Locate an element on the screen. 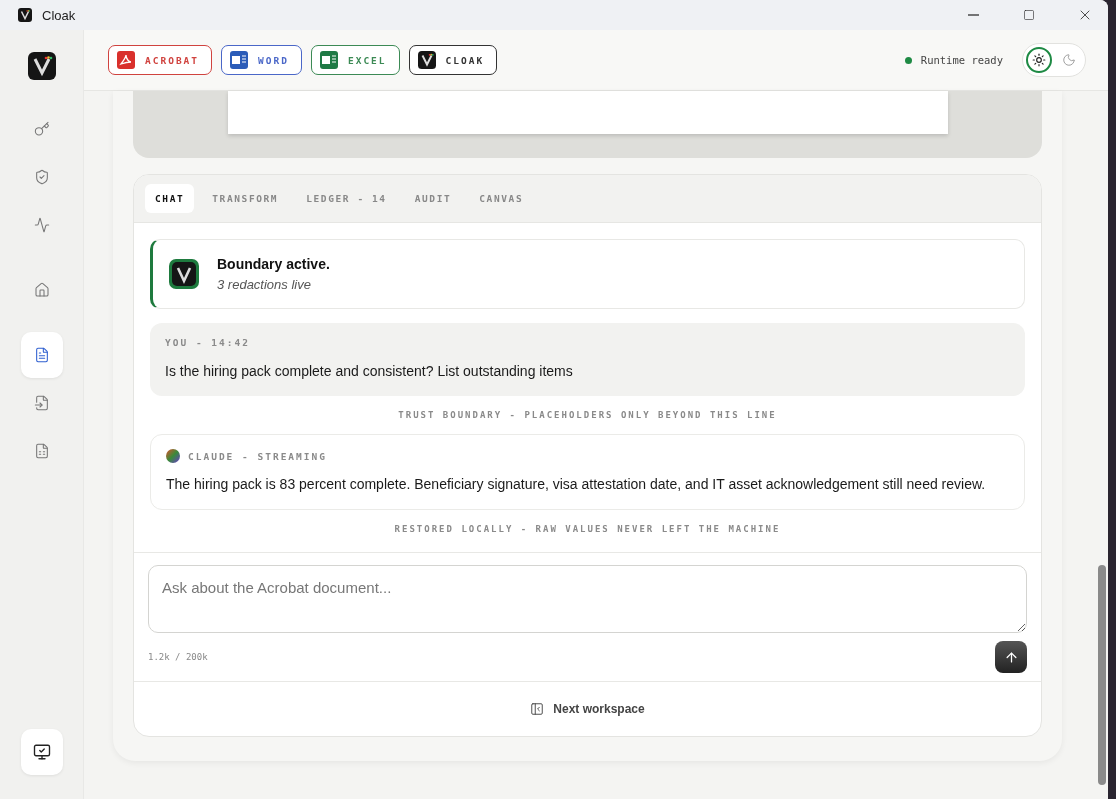  message-meta: CLAUDE - STREAMING is located at coordinates (257, 456).